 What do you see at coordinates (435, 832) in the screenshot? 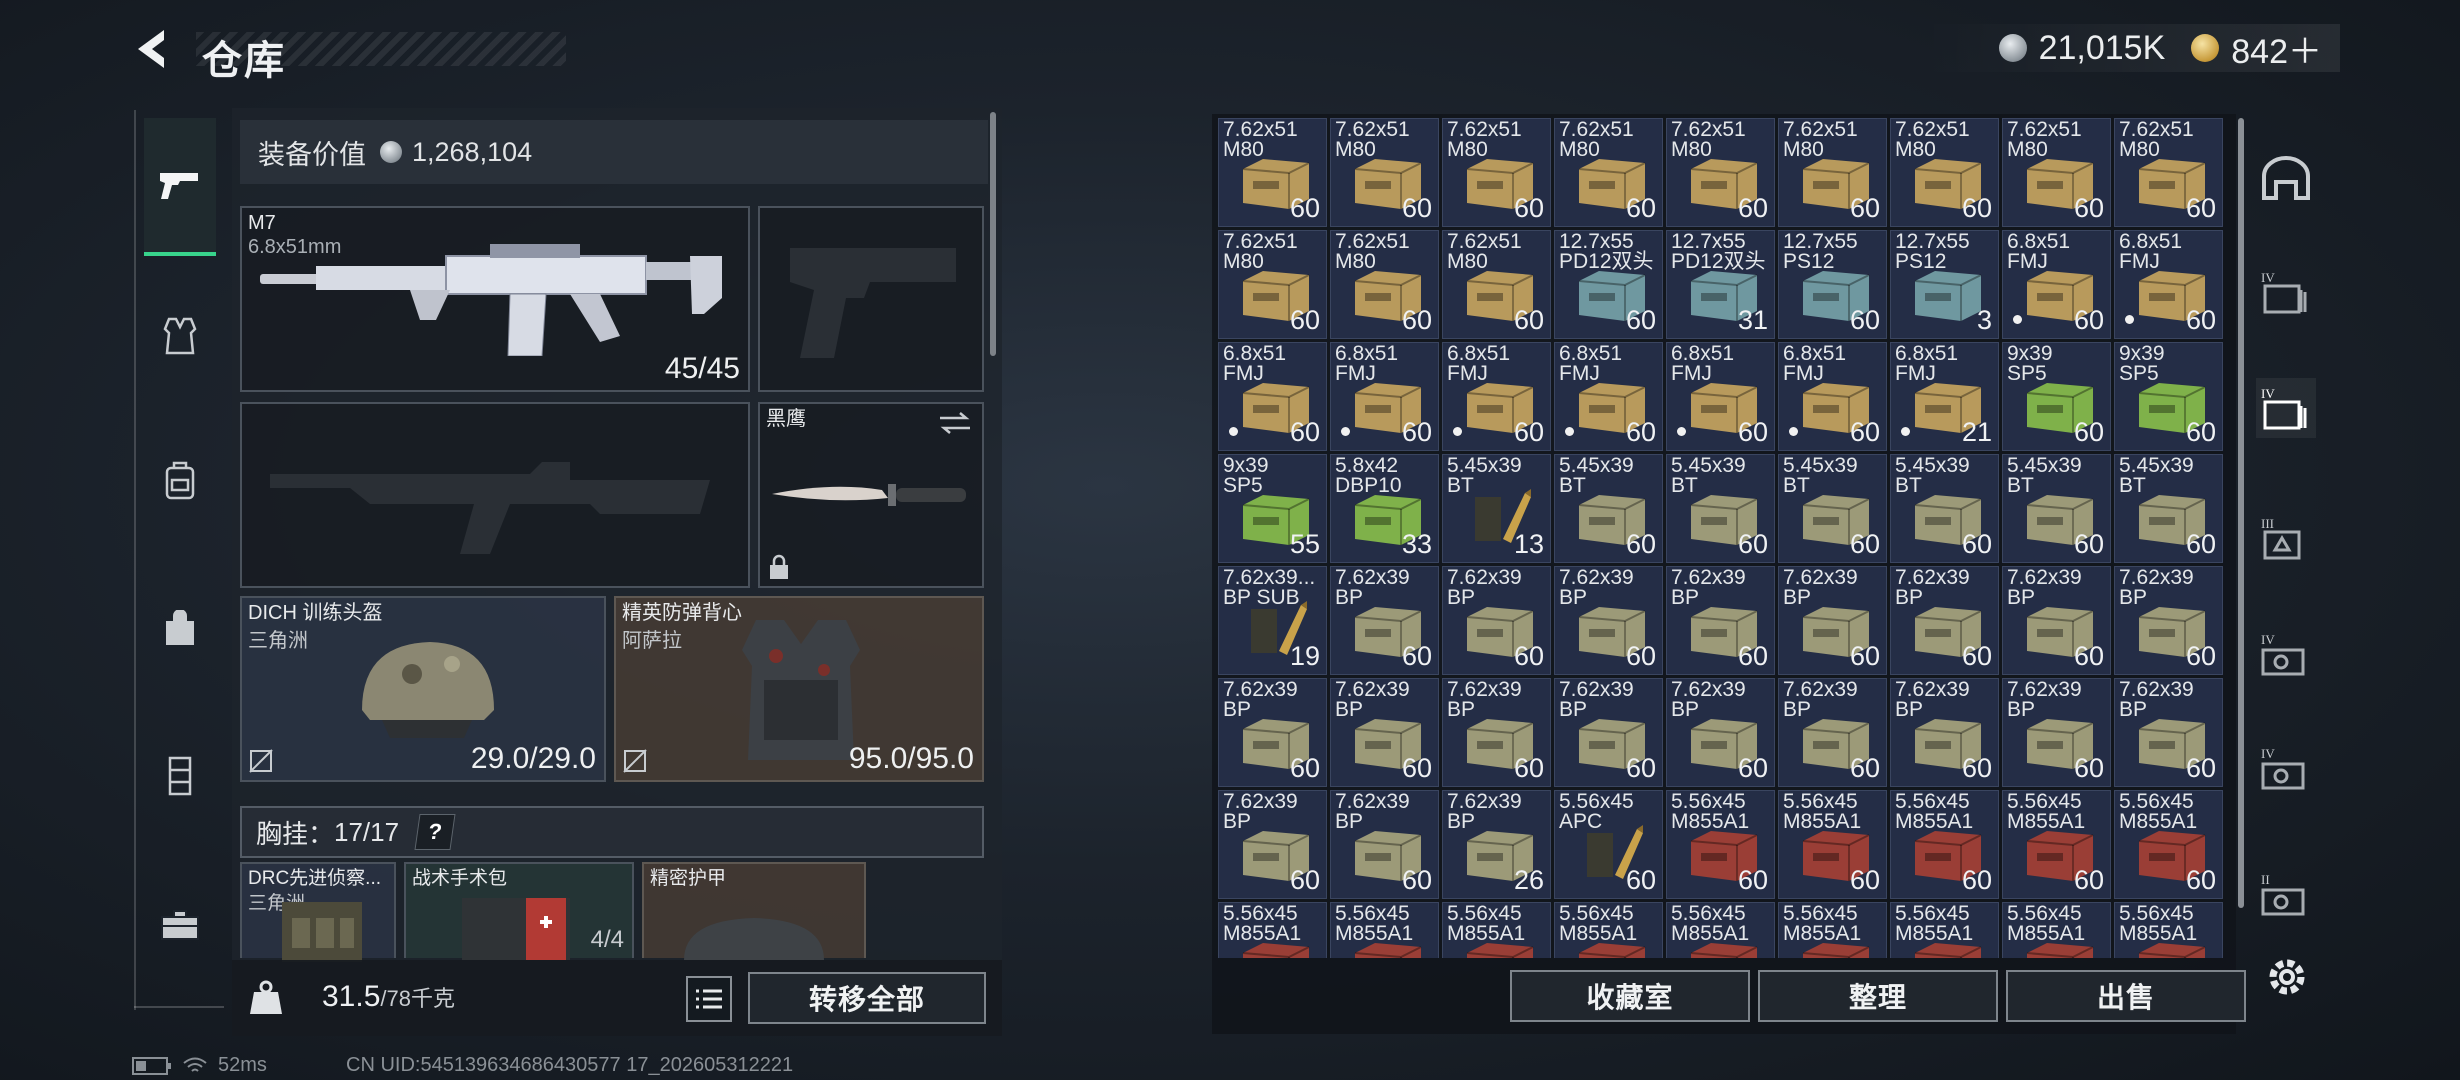
I see `help-icon: ?` at bounding box center [435, 832].